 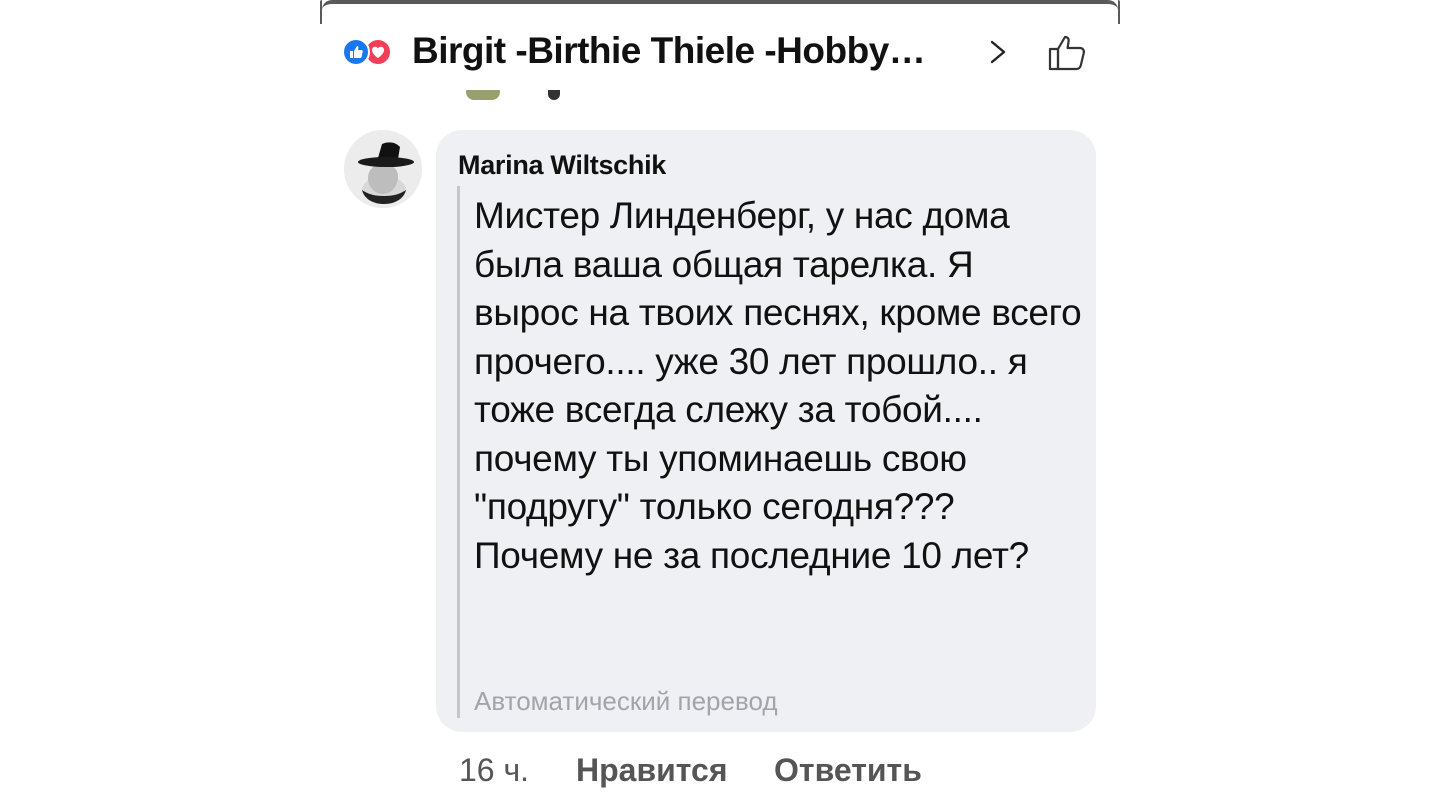 I want to click on translation-quote-bar, so click(x=458, y=452).